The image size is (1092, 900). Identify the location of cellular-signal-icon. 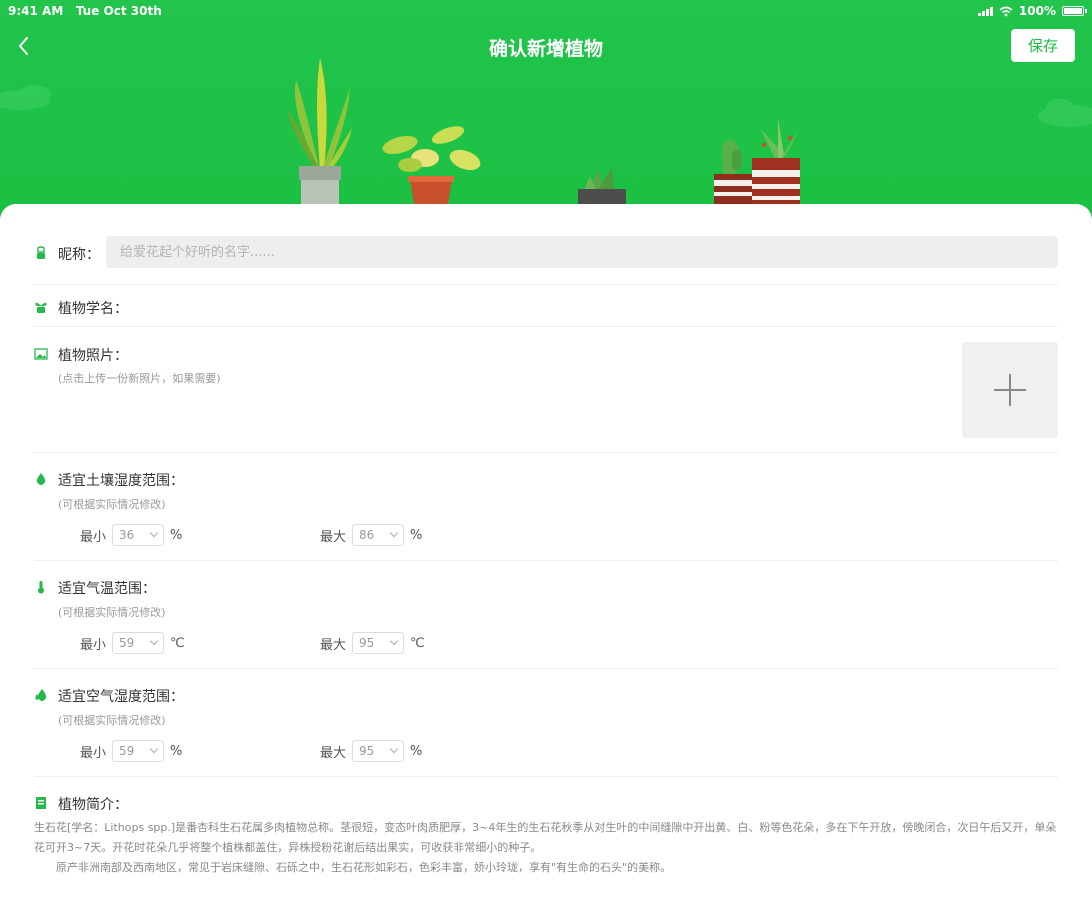
(985, 11).